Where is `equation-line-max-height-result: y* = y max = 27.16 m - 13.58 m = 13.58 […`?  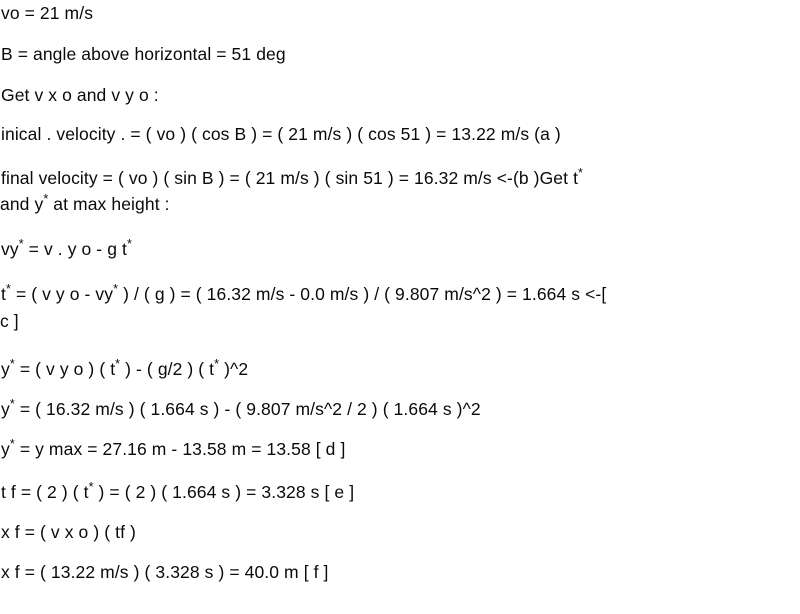
equation-line-max-height-result: y* = y max = 27.16 m - 13.58 m = 13.58 [… is located at coordinates (173, 448).